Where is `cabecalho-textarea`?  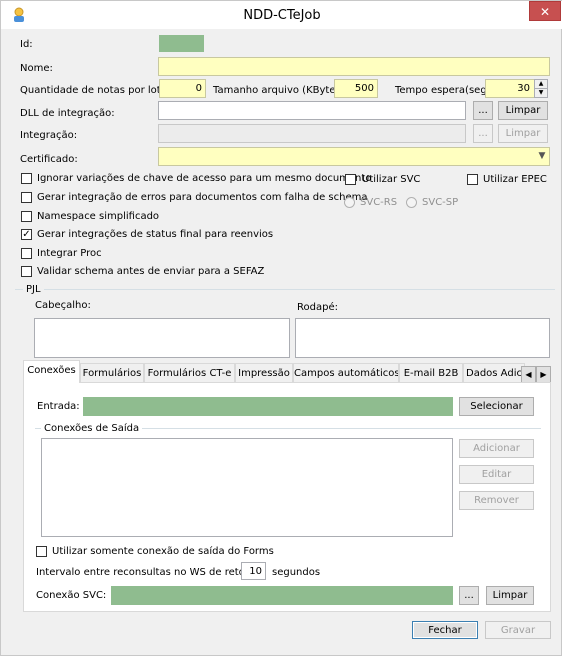 cabecalho-textarea is located at coordinates (162, 338).